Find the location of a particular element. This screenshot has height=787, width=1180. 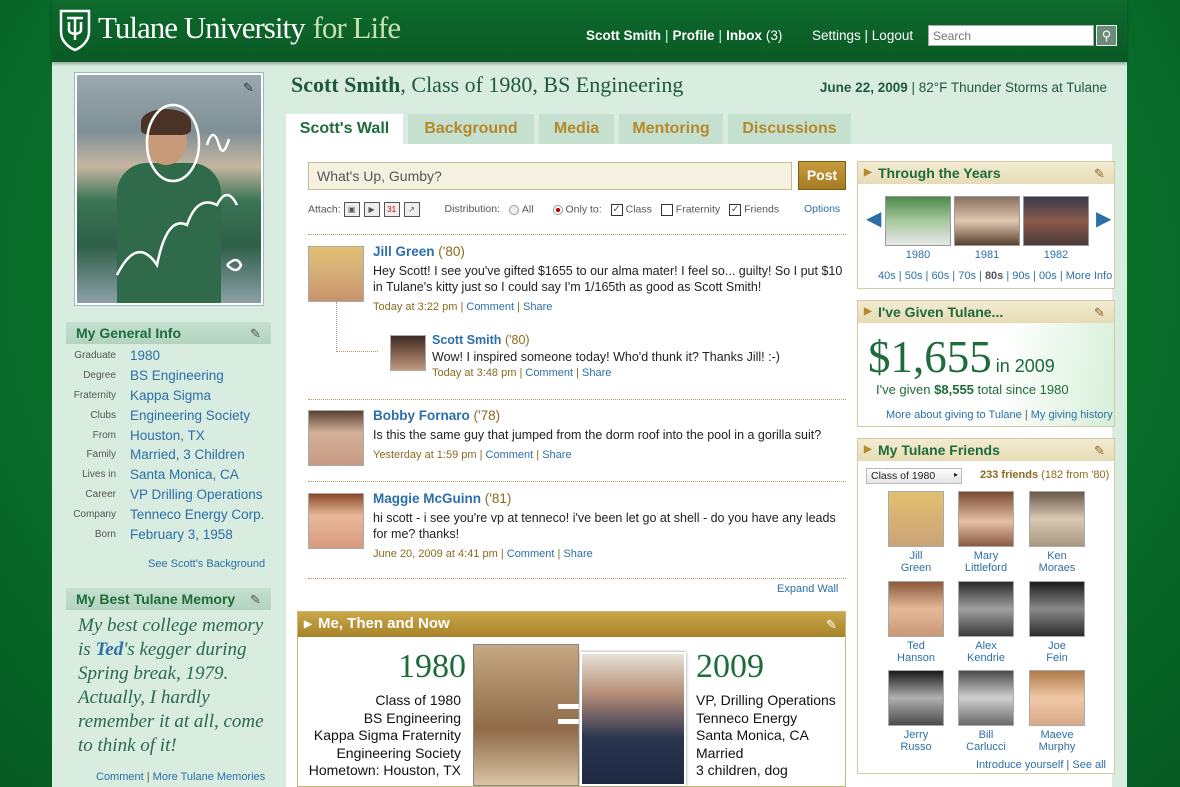

year-1981-link: 1981 is located at coordinates (987, 255).